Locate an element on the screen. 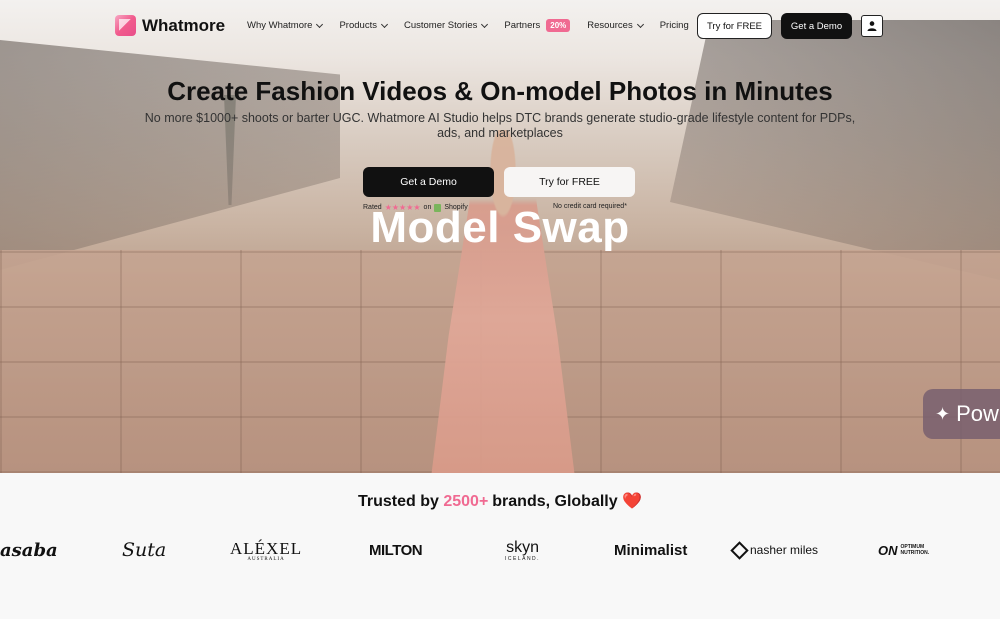 This screenshot has height=619, width=1000. nasher-diamond-icon is located at coordinates (739, 550).